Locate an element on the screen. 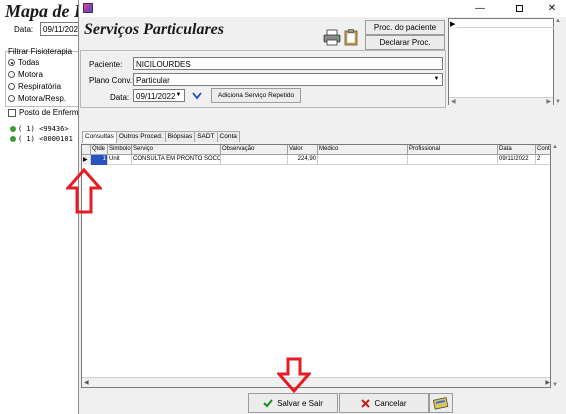  cancelar-button: Cancelar is located at coordinates (384, 403).